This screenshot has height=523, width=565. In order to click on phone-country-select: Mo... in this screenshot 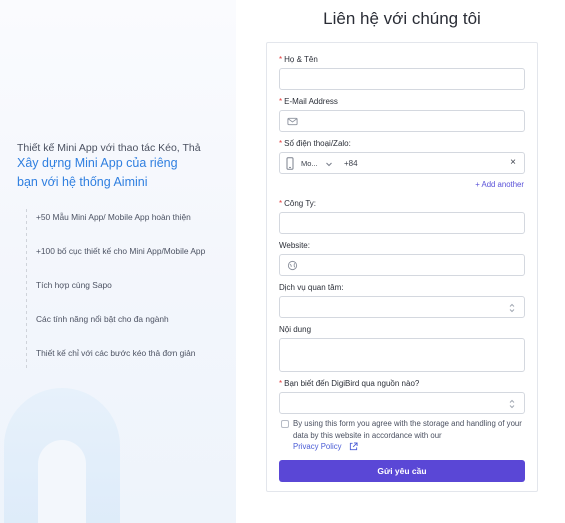, I will do `click(309, 163)`.